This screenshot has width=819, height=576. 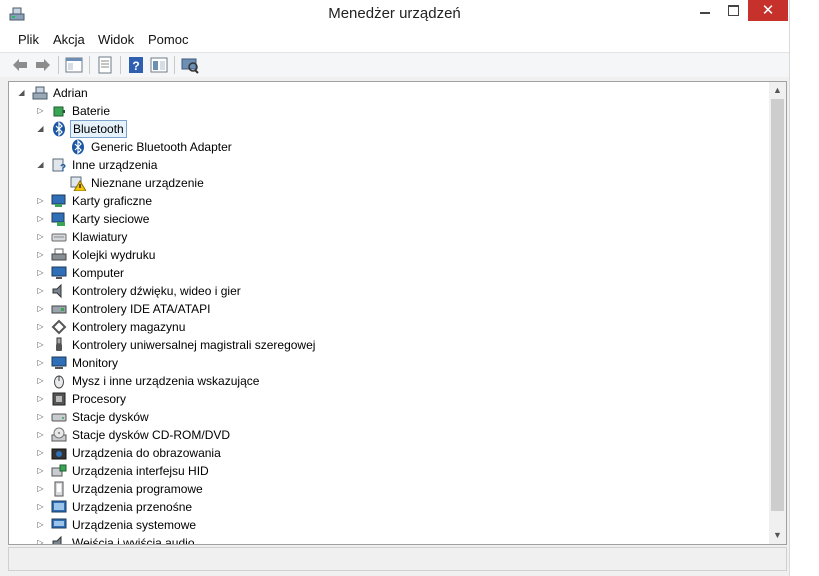 I want to click on tree-item-label: Procesory, so click(x=99, y=399).